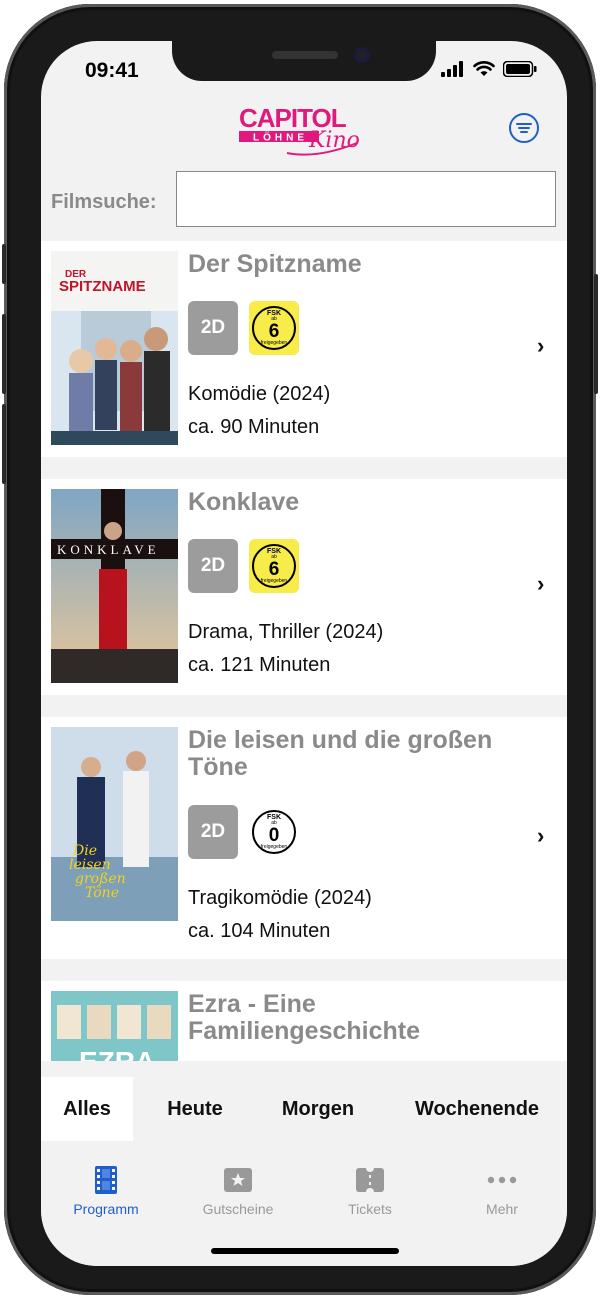 This screenshot has width=600, height=1299. Describe the element at coordinates (238, 1209) in the screenshot. I see `tab-label: Gutscheine` at that location.